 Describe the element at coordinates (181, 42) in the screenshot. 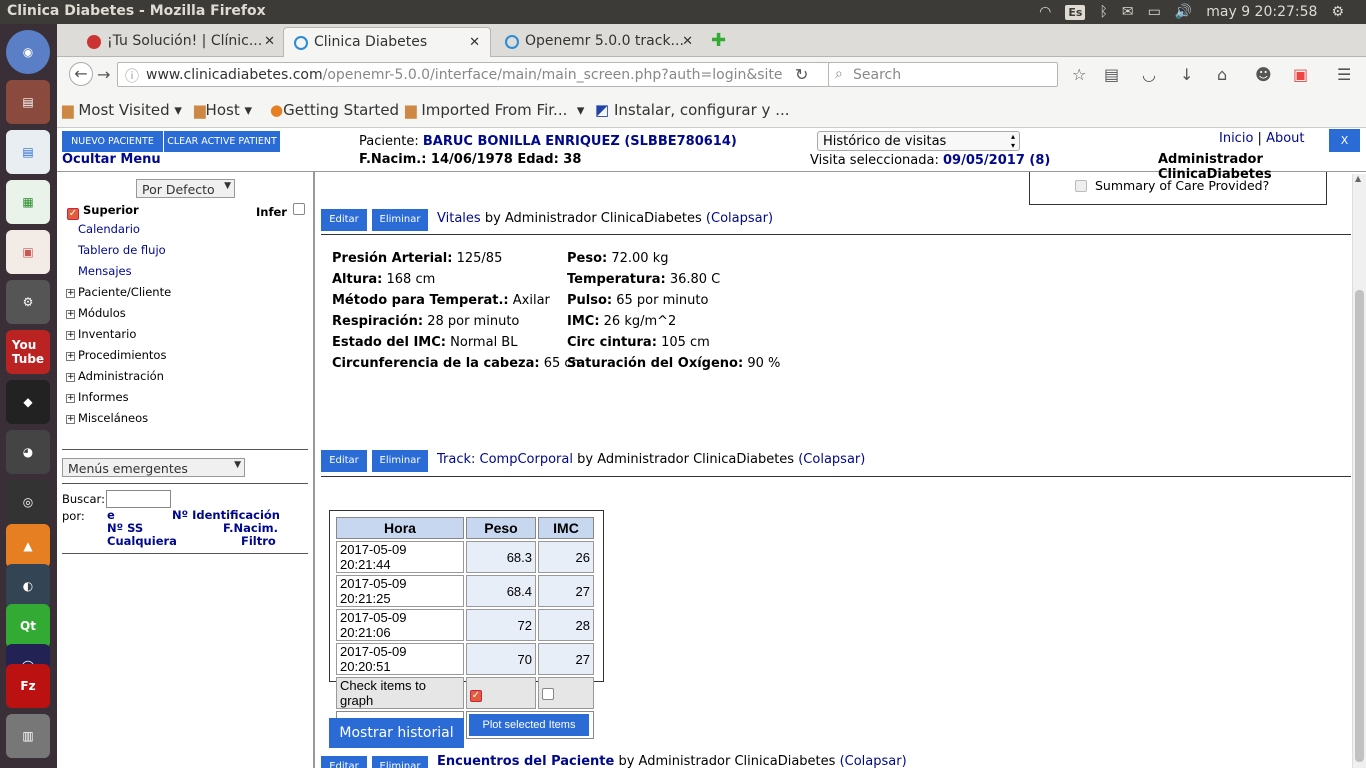

I see `tab-tu-solucion: ¡Tu Solución! | Clínic... ✕` at that location.